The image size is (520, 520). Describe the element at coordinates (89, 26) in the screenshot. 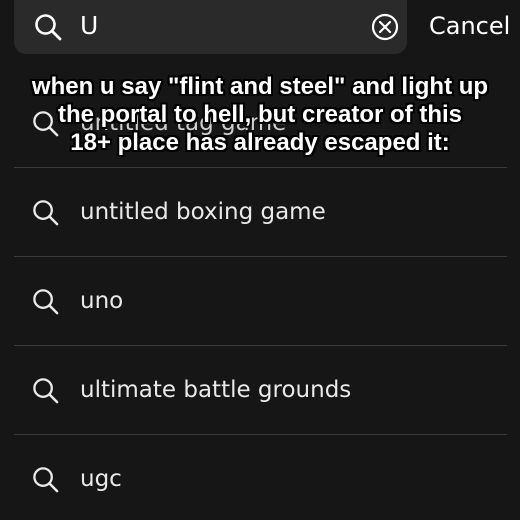

I see `search-input: U` at that location.